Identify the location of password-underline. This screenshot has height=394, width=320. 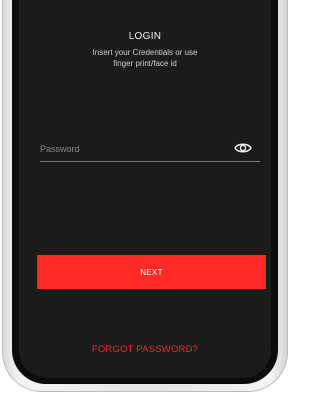
(150, 161).